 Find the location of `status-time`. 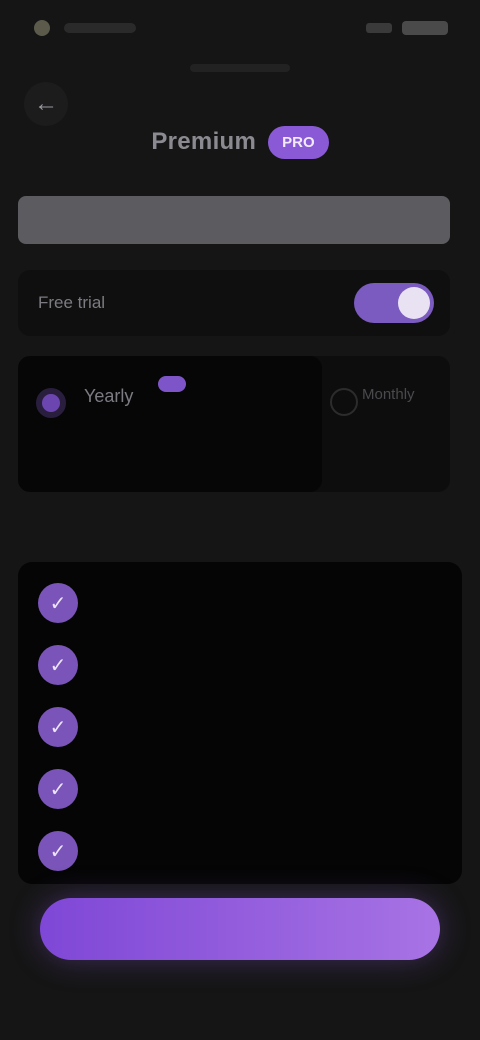

status-time is located at coordinates (100, 28).